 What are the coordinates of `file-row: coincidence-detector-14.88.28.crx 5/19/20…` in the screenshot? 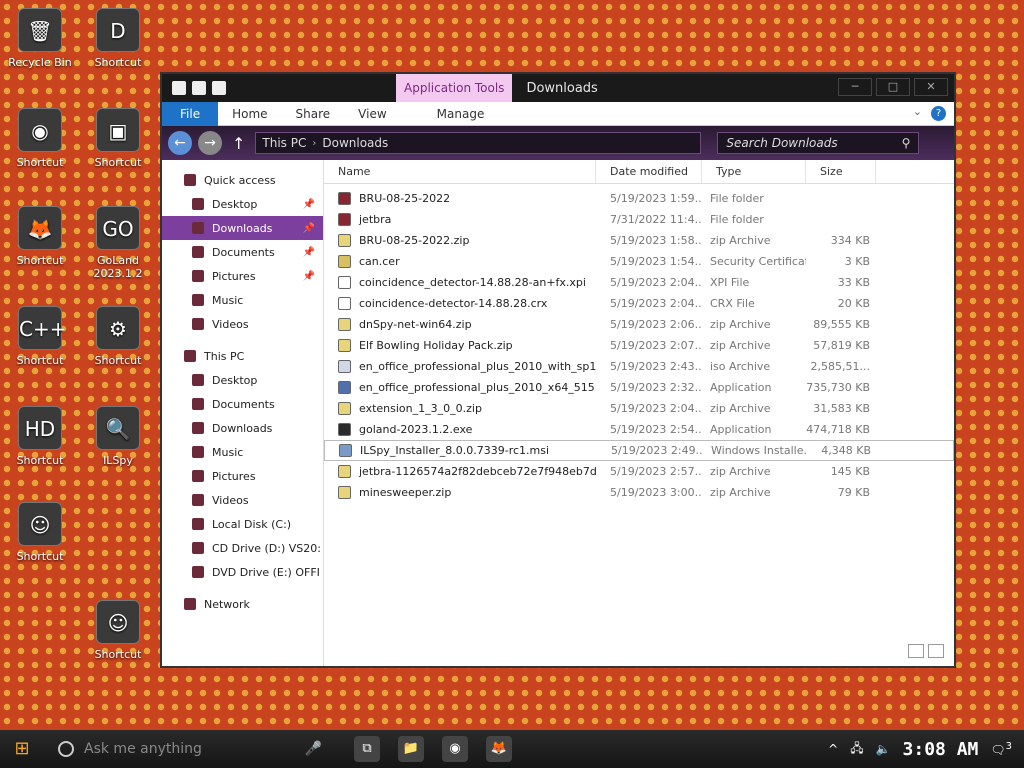 It's located at (639, 303).